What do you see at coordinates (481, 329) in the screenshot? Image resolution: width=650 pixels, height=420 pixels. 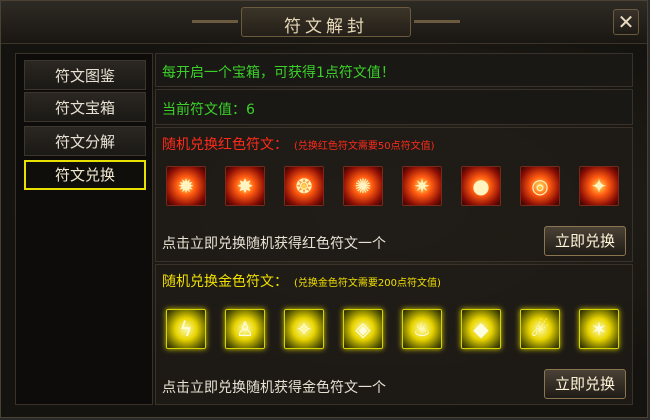 I see `golden-gem-icon: ◆` at bounding box center [481, 329].